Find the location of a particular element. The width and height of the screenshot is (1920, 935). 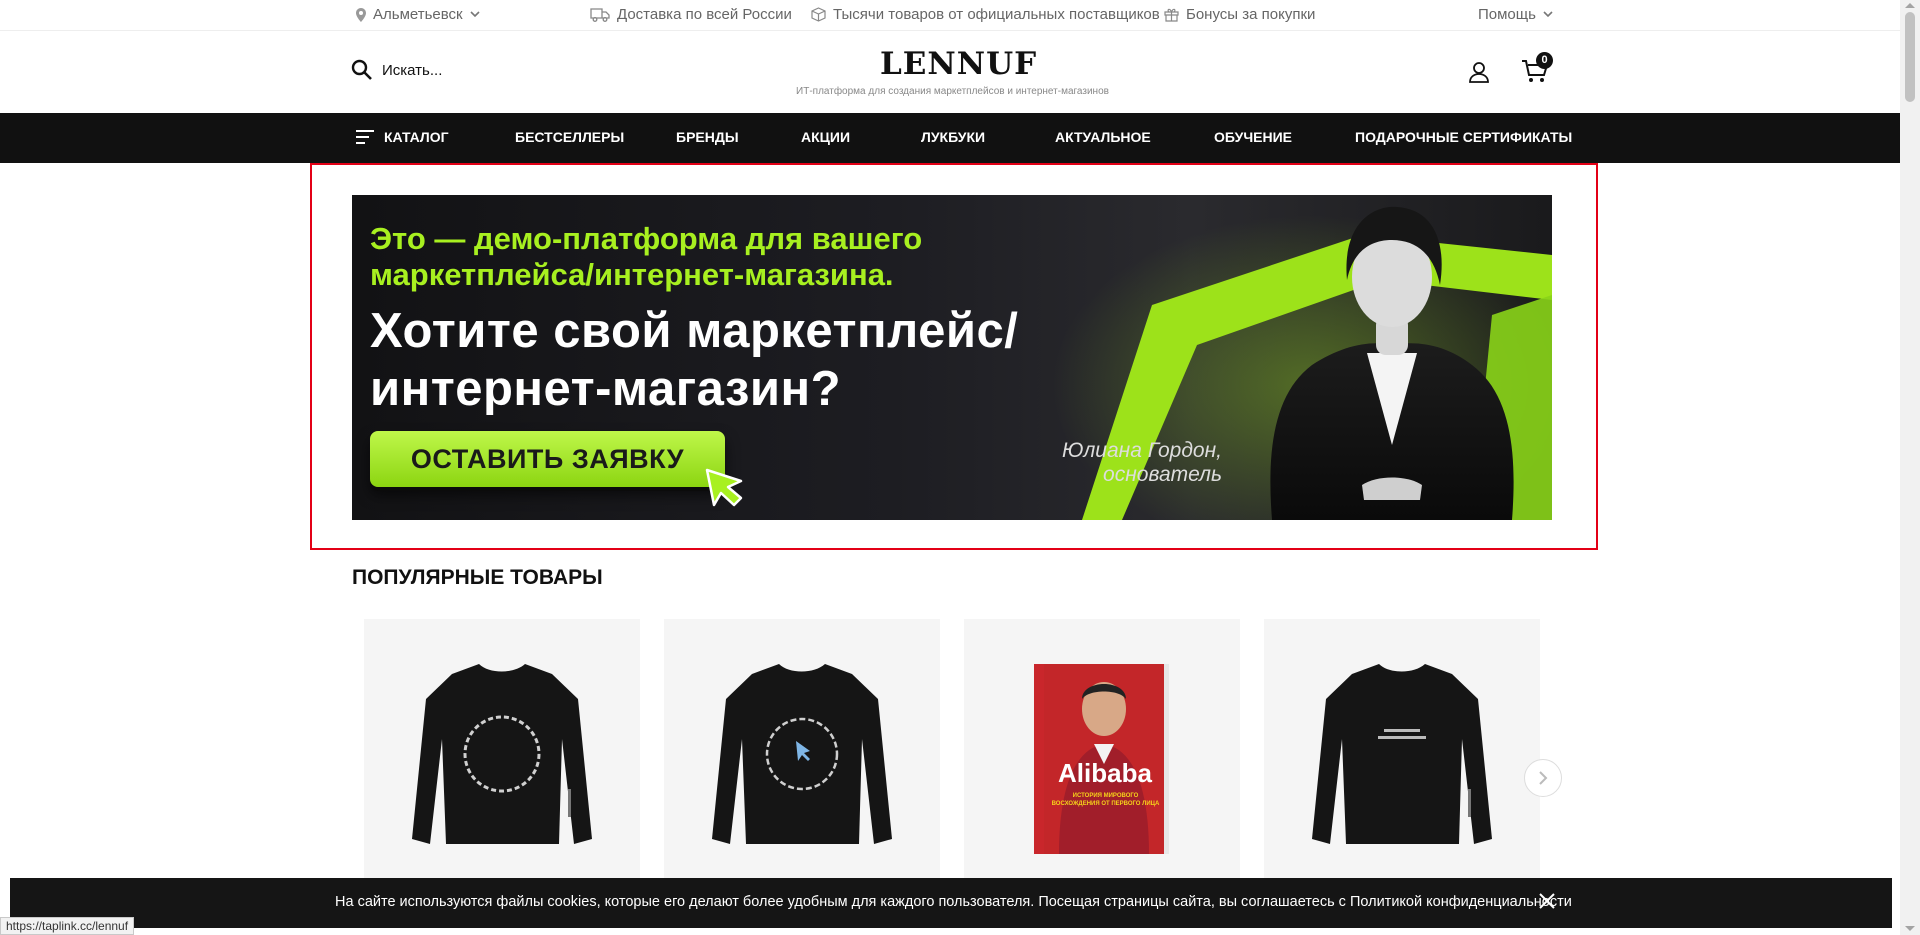

founder-name: Юлиана Гордон, is located at coordinates (1141, 450).